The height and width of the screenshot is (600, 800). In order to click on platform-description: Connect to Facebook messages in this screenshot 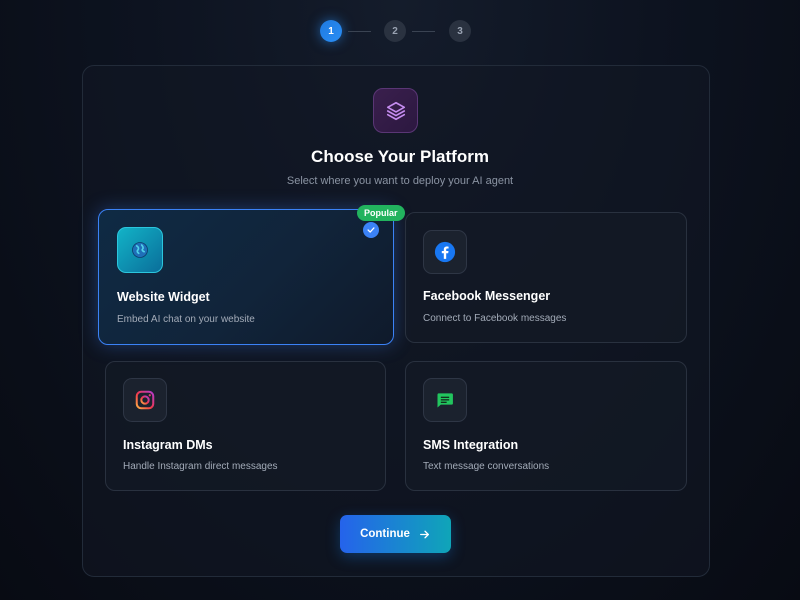, I will do `click(495, 318)`.